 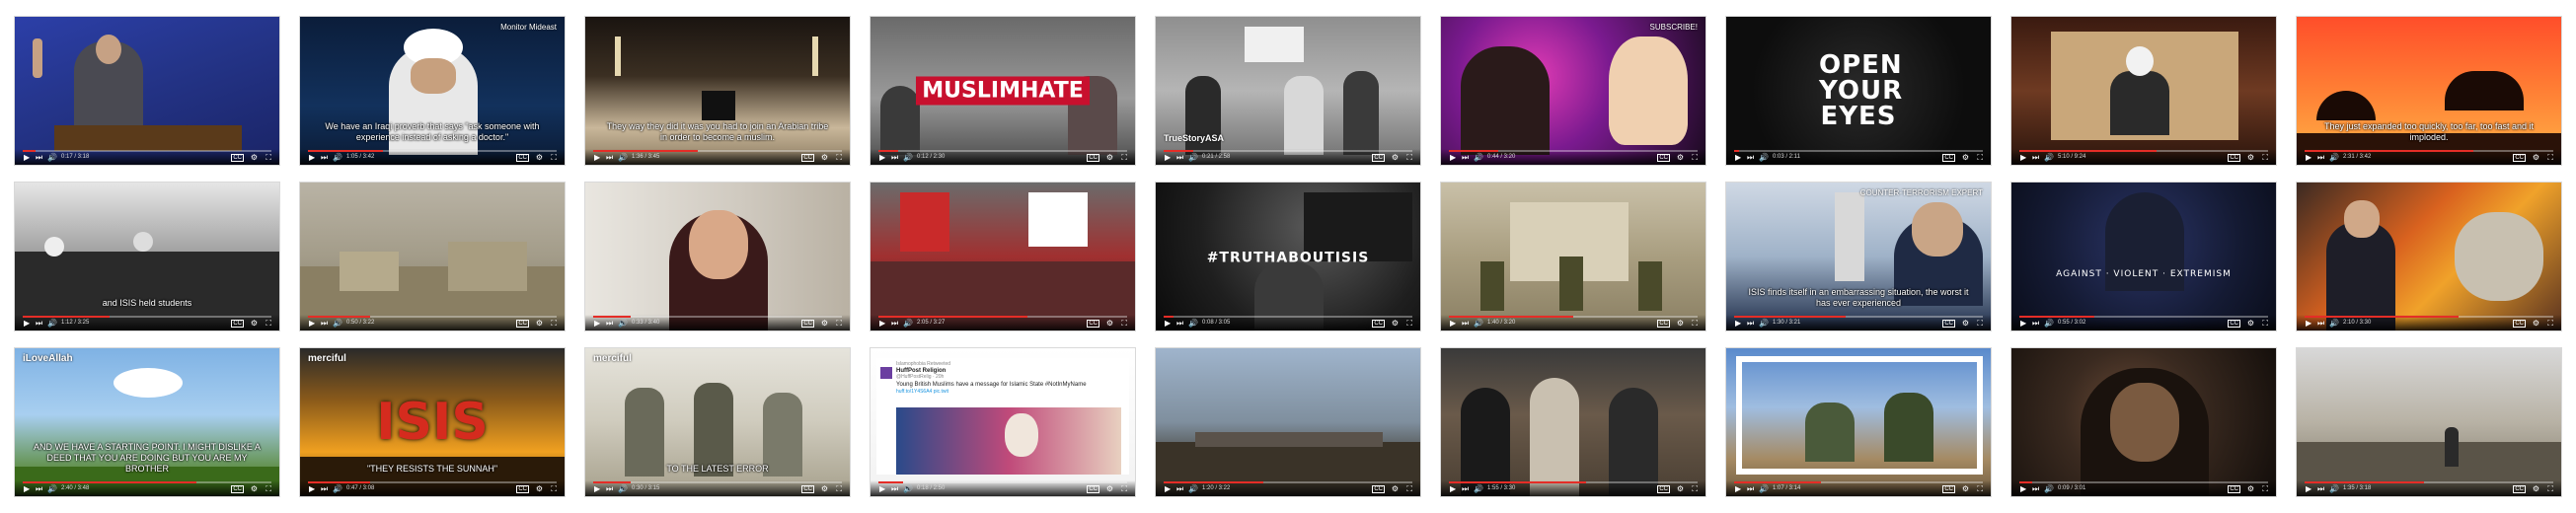 What do you see at coordinates (147, 256) in the screenshot?
I see `video-thumbnail-r2c1: and ISIS held students ▶ ⏭ 🔊 CC ⚙ ⛶ 1:12 / 3:25` at bounding box center [147, 256].